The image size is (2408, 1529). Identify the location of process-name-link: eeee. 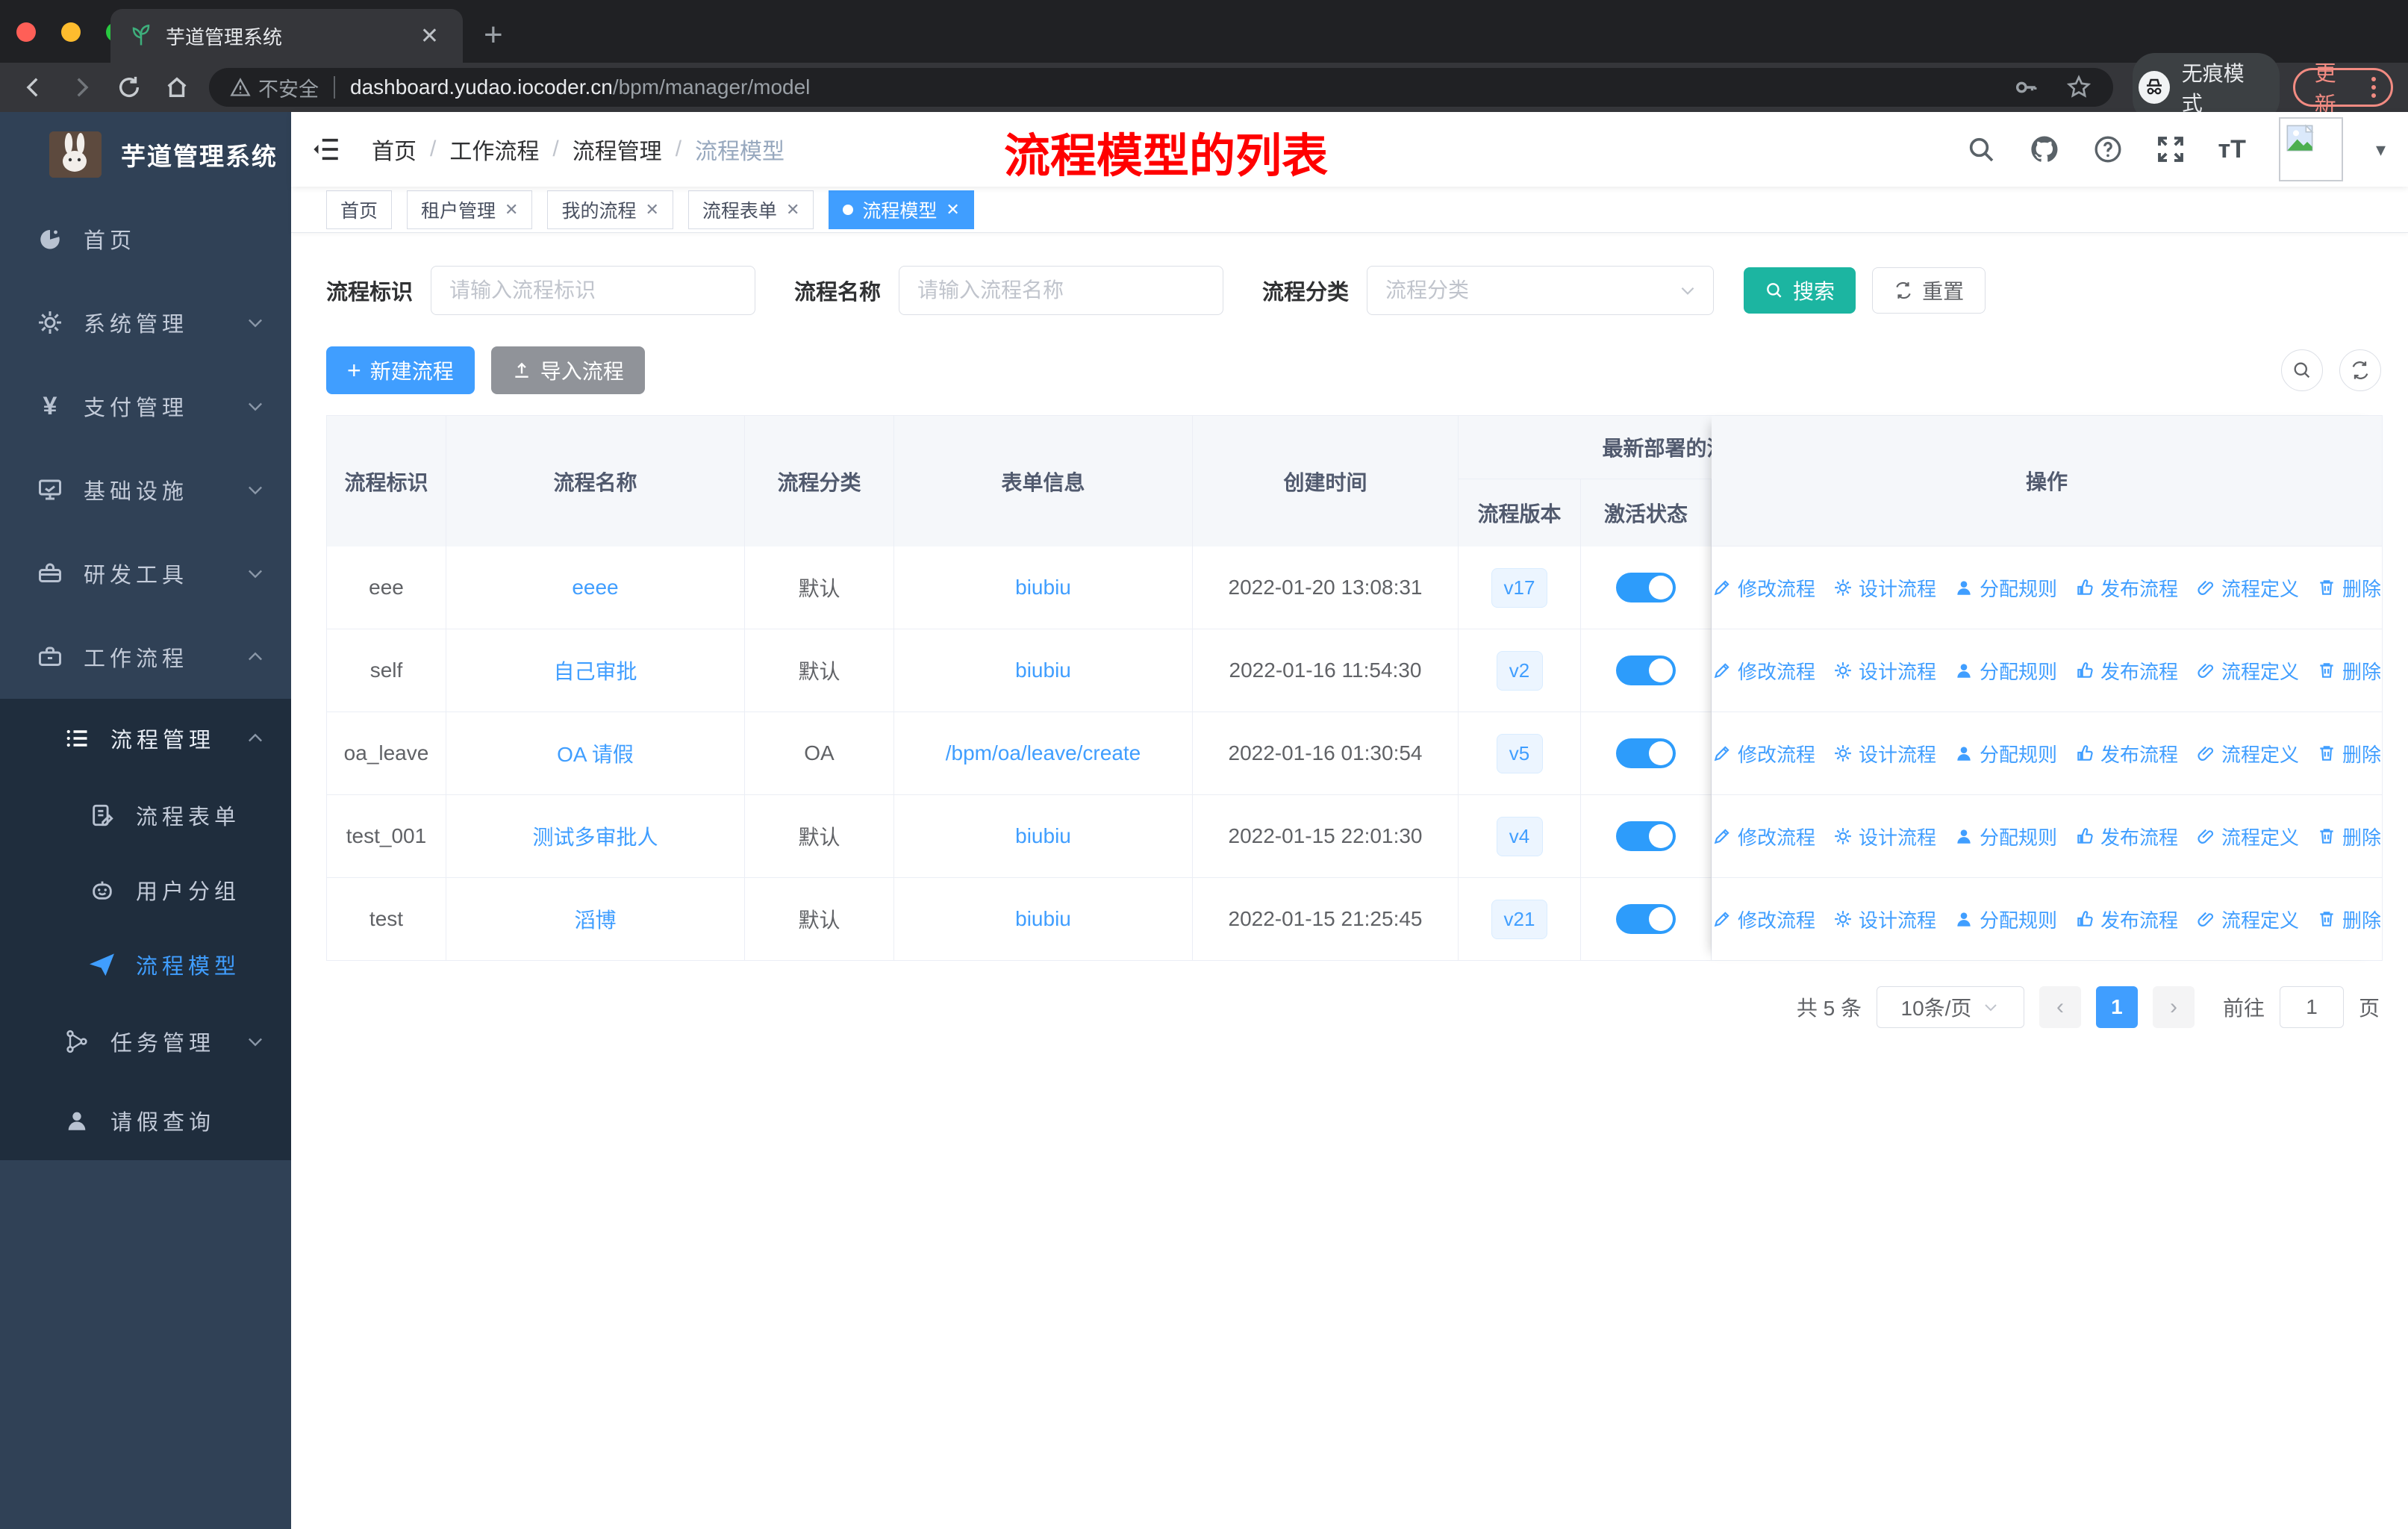
(595, 588).